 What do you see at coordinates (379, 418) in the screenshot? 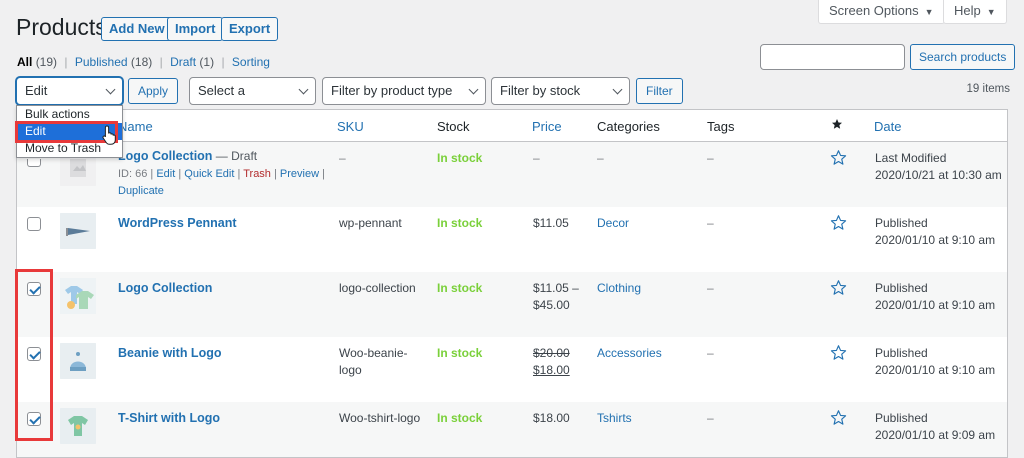
I see `sku-cell: Woo-tshirt-logo` at bounding box center [379, 418].